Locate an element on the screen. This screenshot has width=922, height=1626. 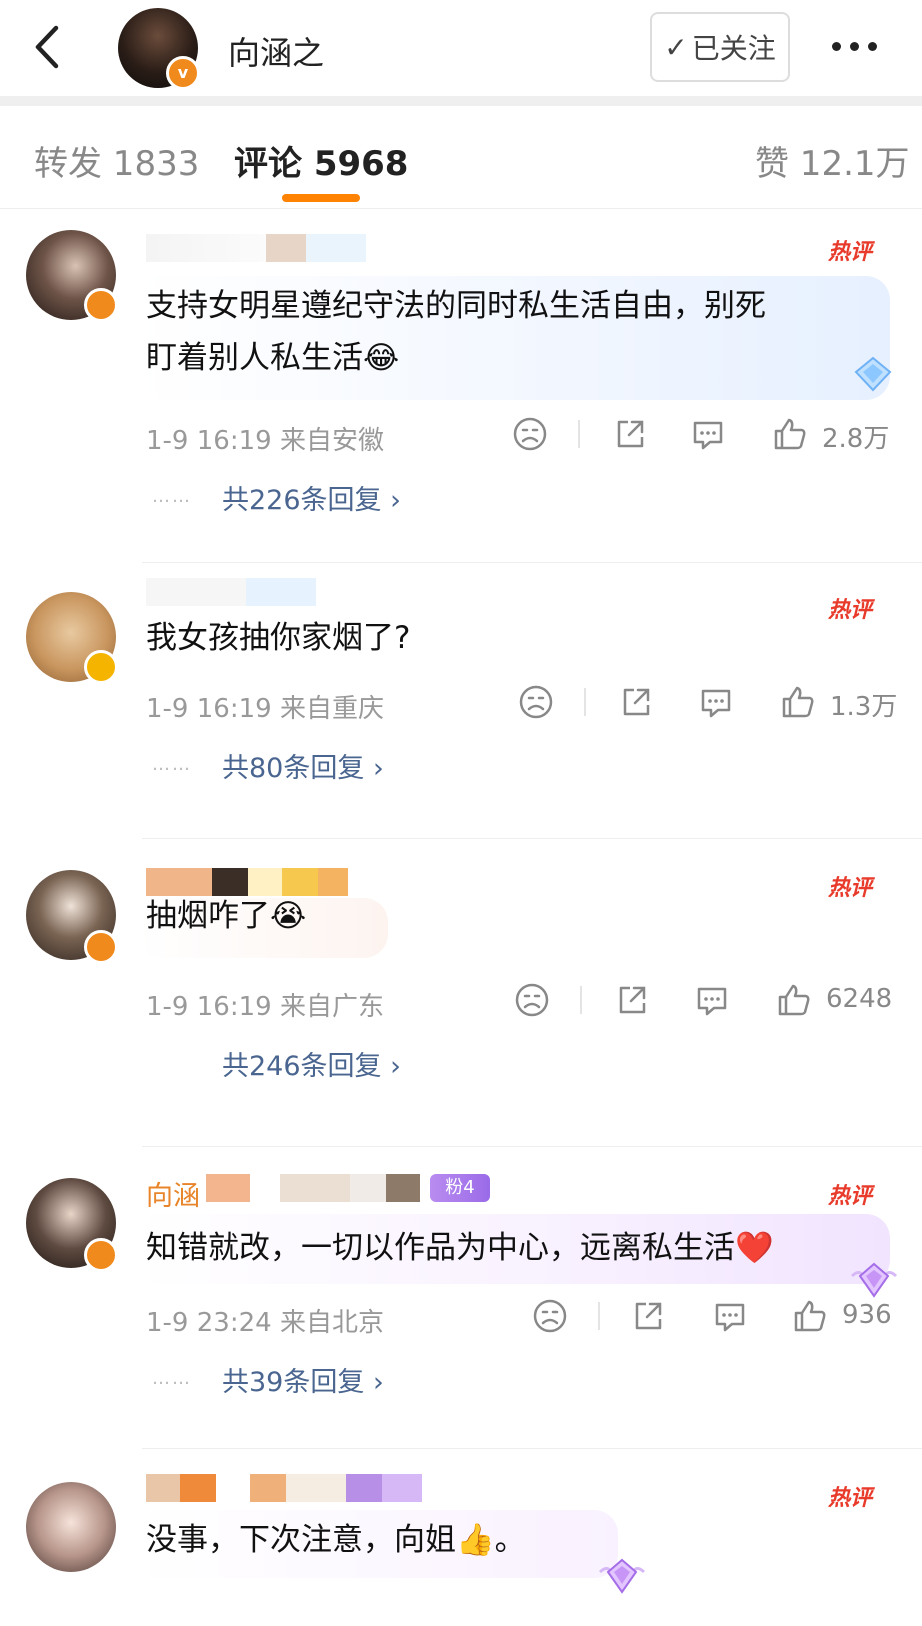
comment-text: 抽烟咋了😭 is located at coordinates (226, 916).